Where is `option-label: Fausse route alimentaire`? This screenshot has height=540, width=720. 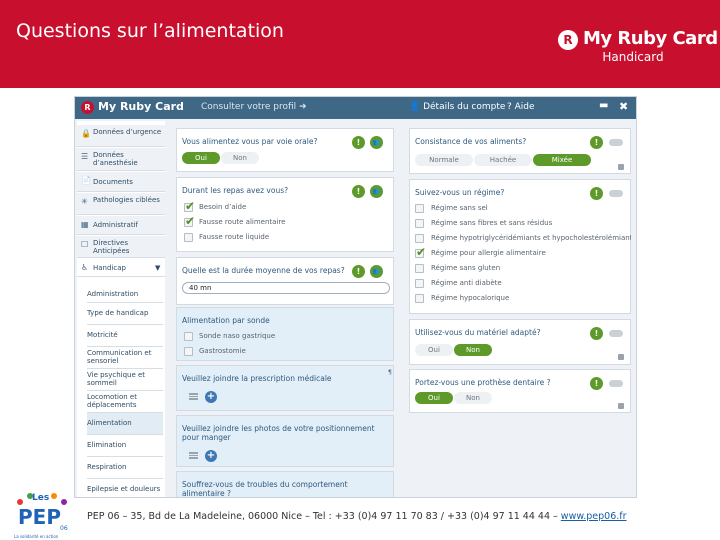
option-label: Fausse route alimentaire is located at coordinates (242, 222).